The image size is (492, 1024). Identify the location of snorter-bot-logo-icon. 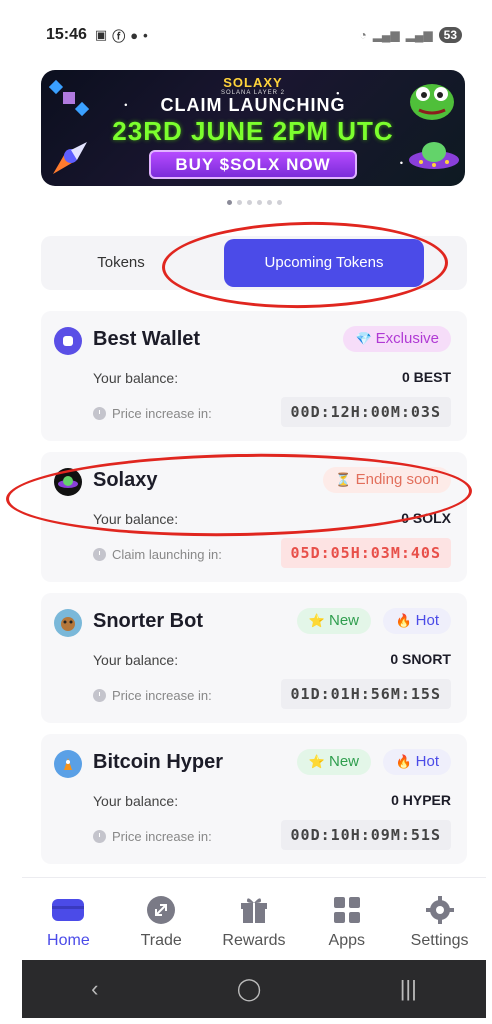
(68, 623).